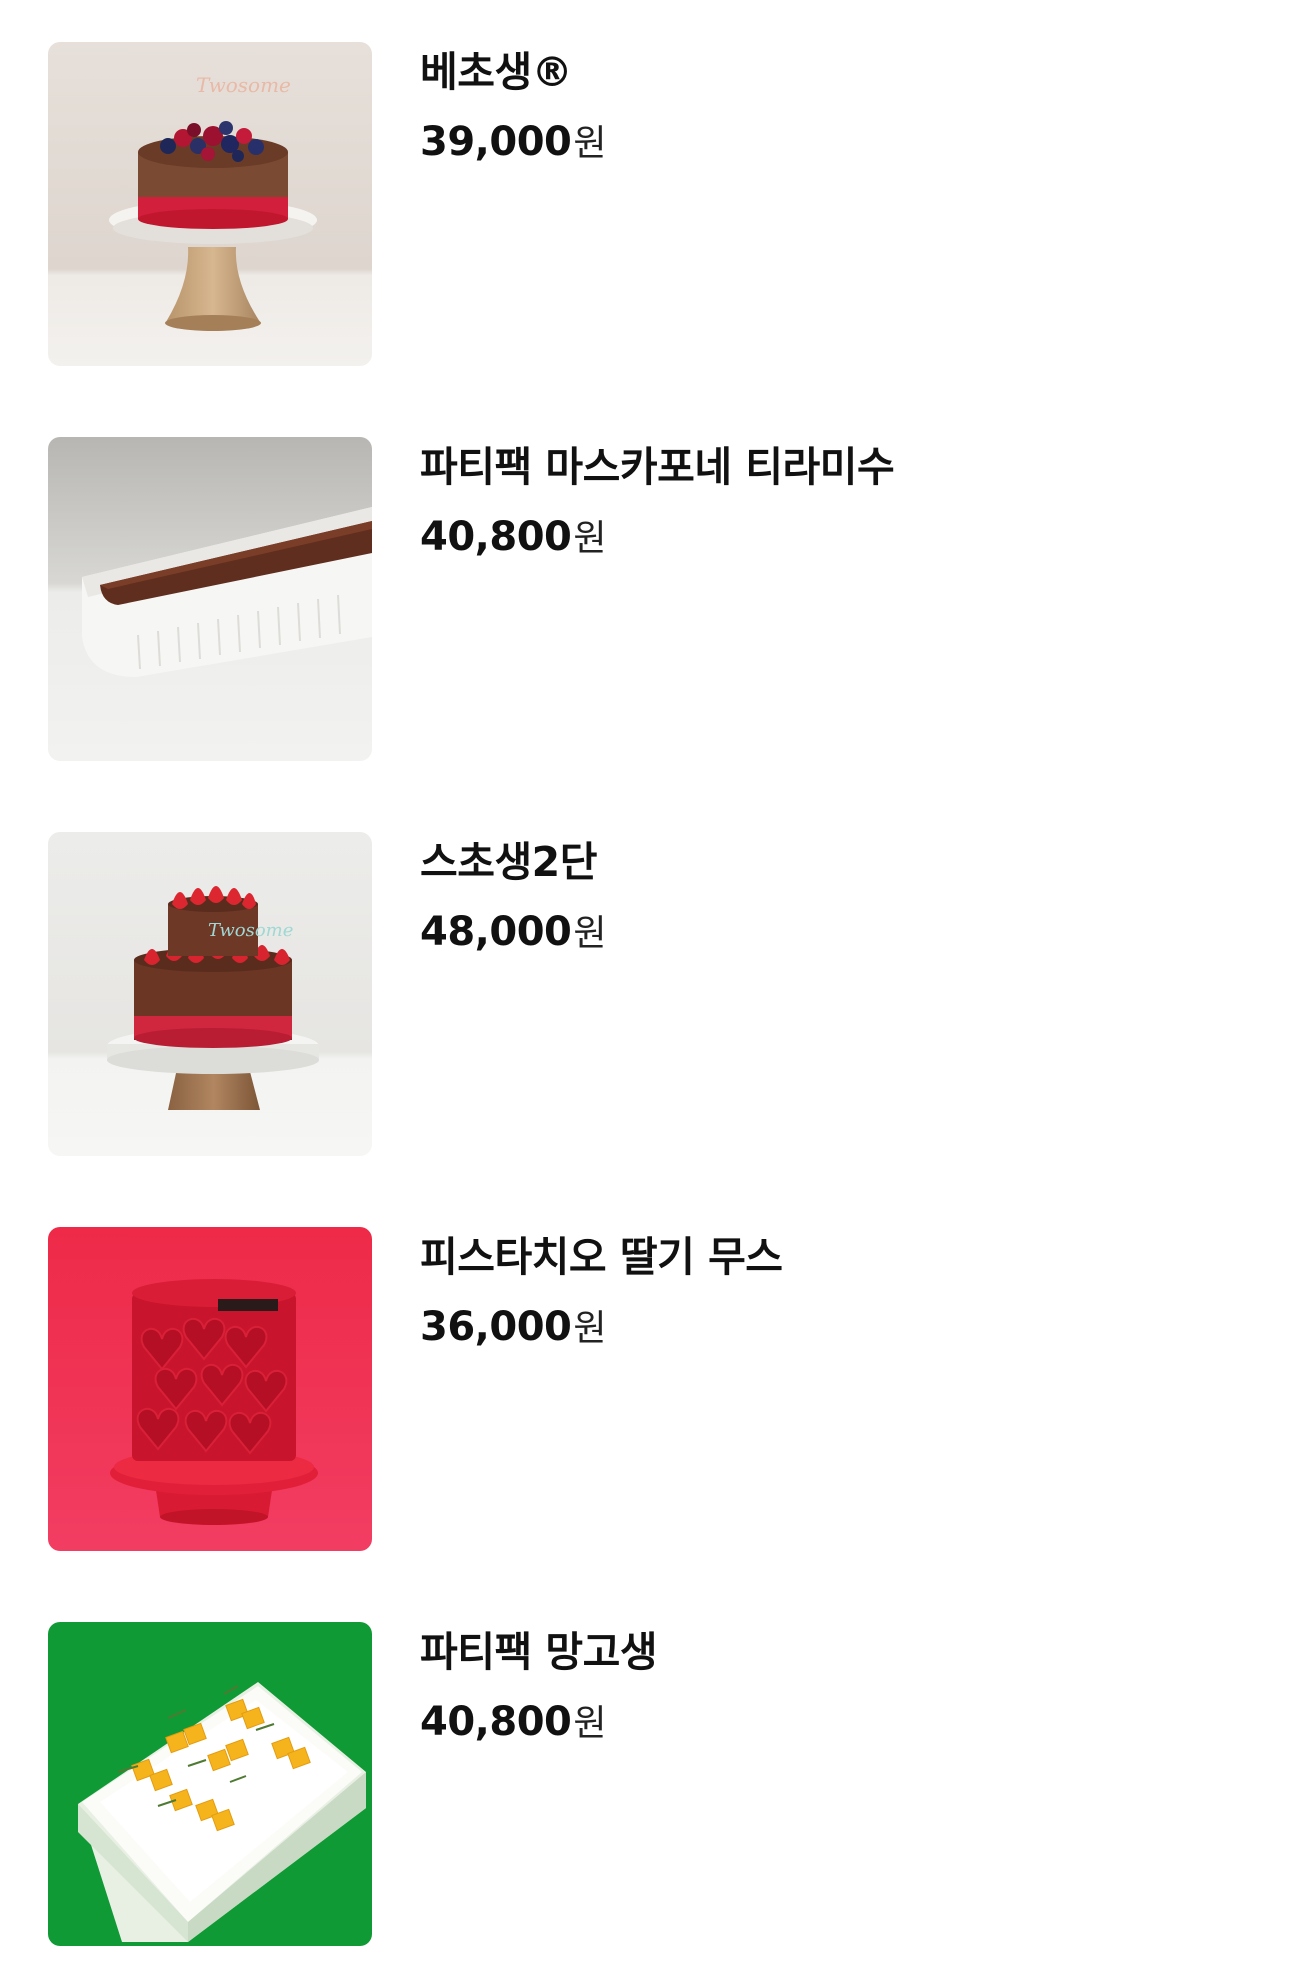 The width and height of the screenshot is (1290, 1980). What do you see at coordinates (834, 109) in the screenshot?
I see `product-info: 베초생® 39,000원` at bounding box center [834, 109].